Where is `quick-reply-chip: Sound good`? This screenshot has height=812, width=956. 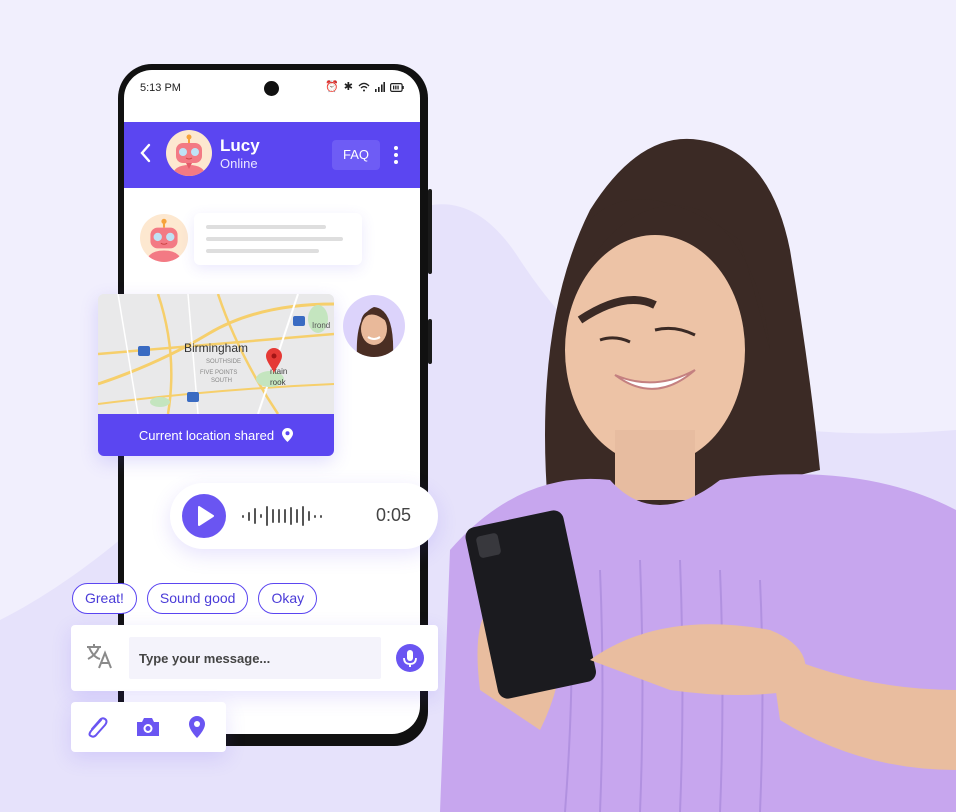
quick-reply-chip: Sound good is located at coordinates (197, 598).